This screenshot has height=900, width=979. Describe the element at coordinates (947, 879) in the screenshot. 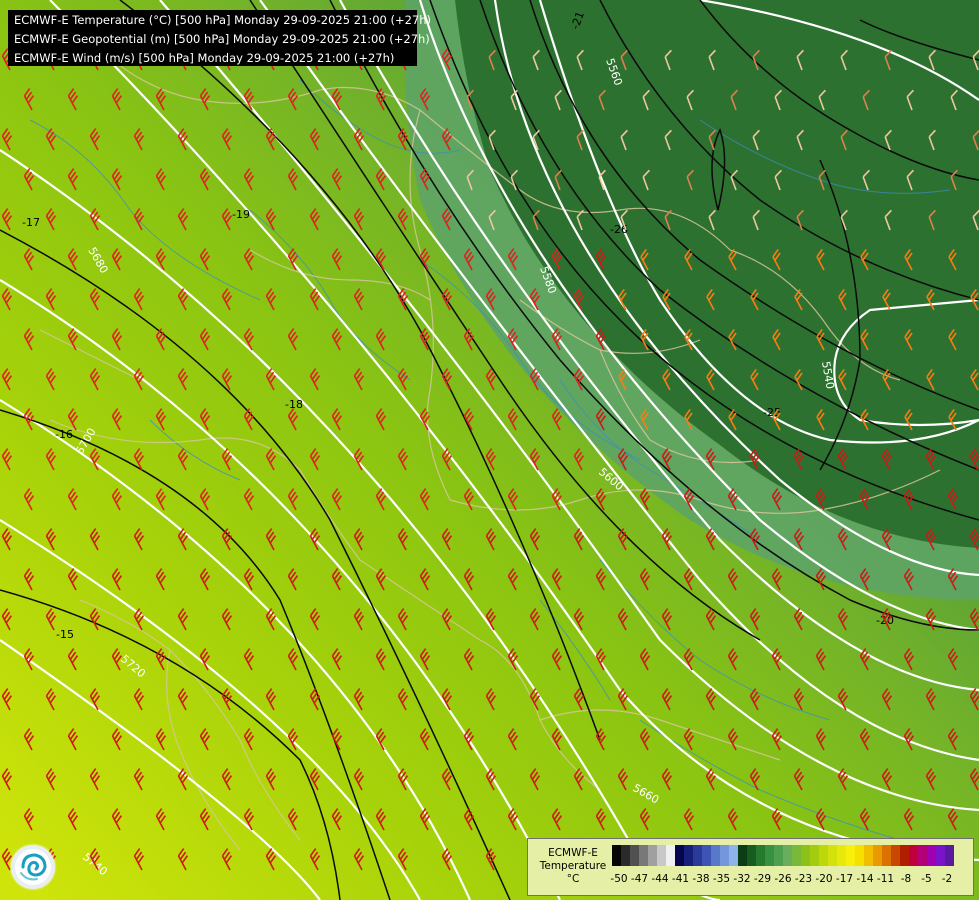

I see `legend-tick-label: -2` at that location.